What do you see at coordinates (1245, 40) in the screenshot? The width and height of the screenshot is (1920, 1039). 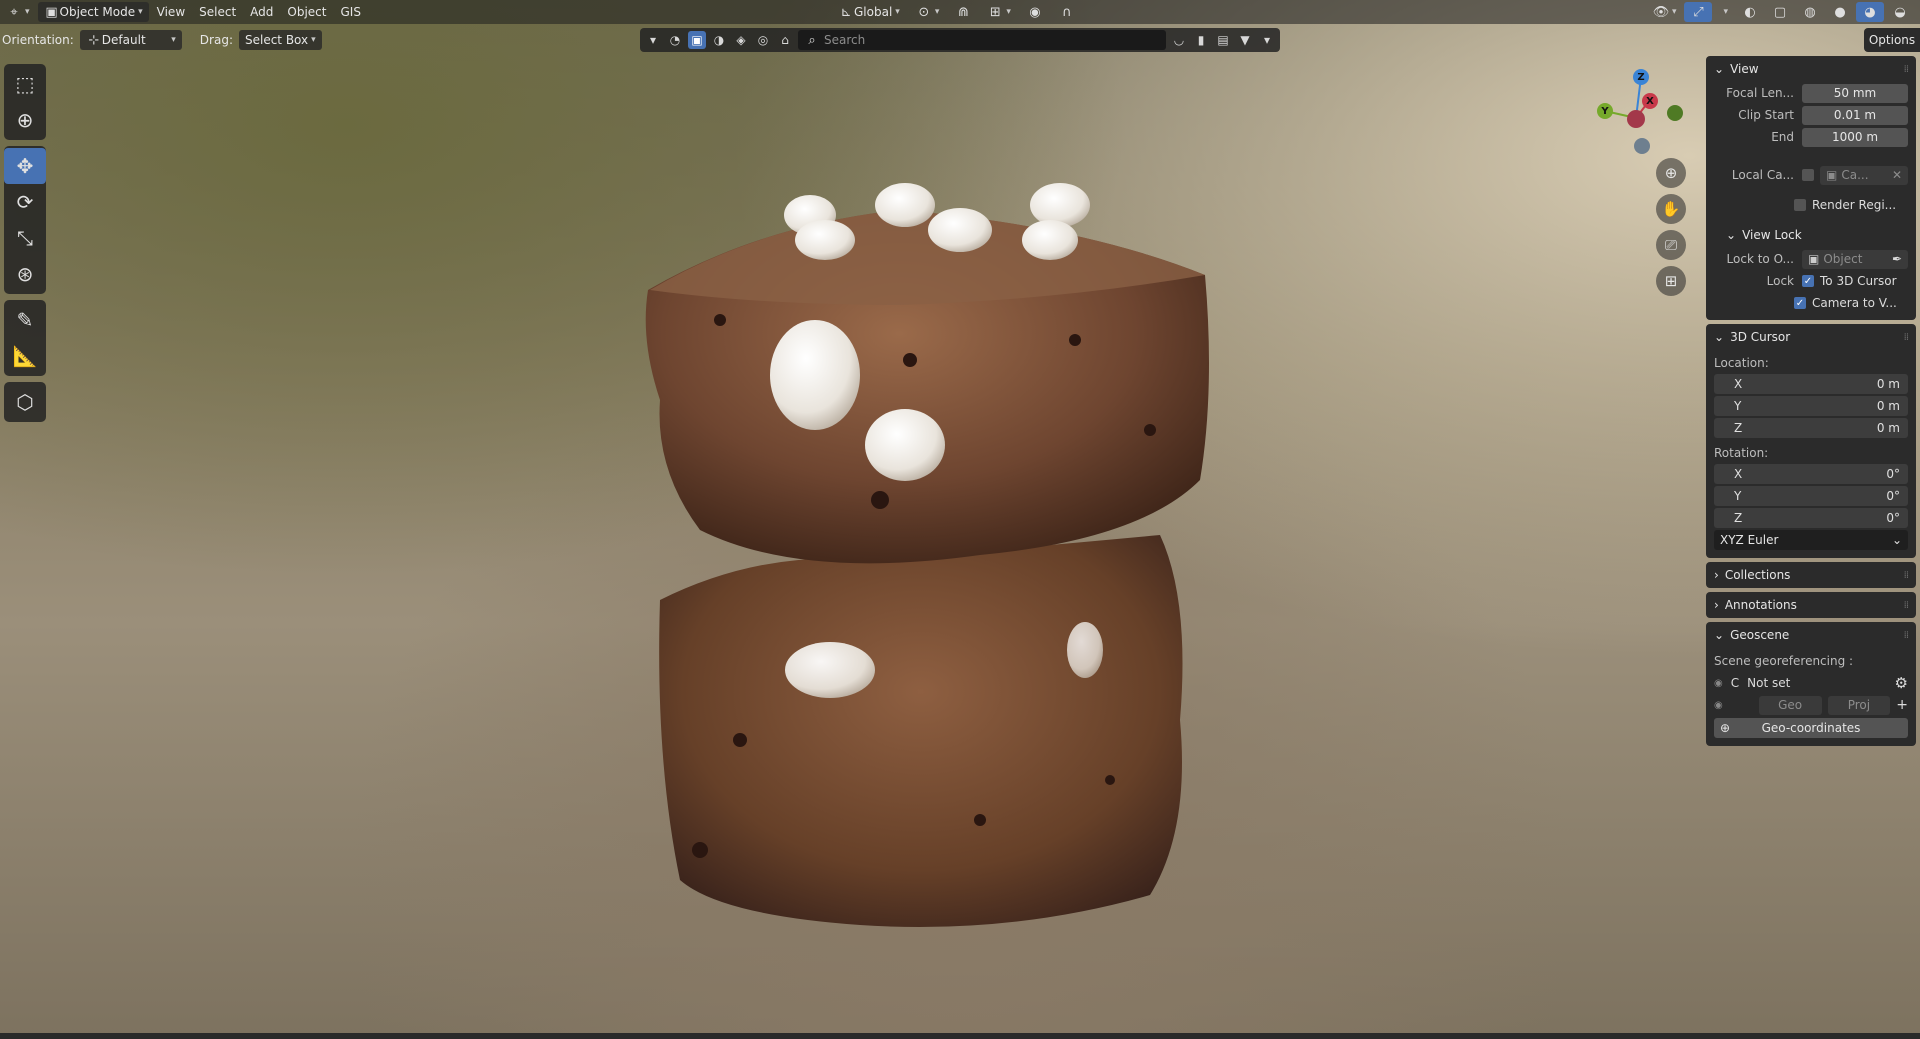 I see `filter-icon: ▼` at bounding box center [1245, 40].